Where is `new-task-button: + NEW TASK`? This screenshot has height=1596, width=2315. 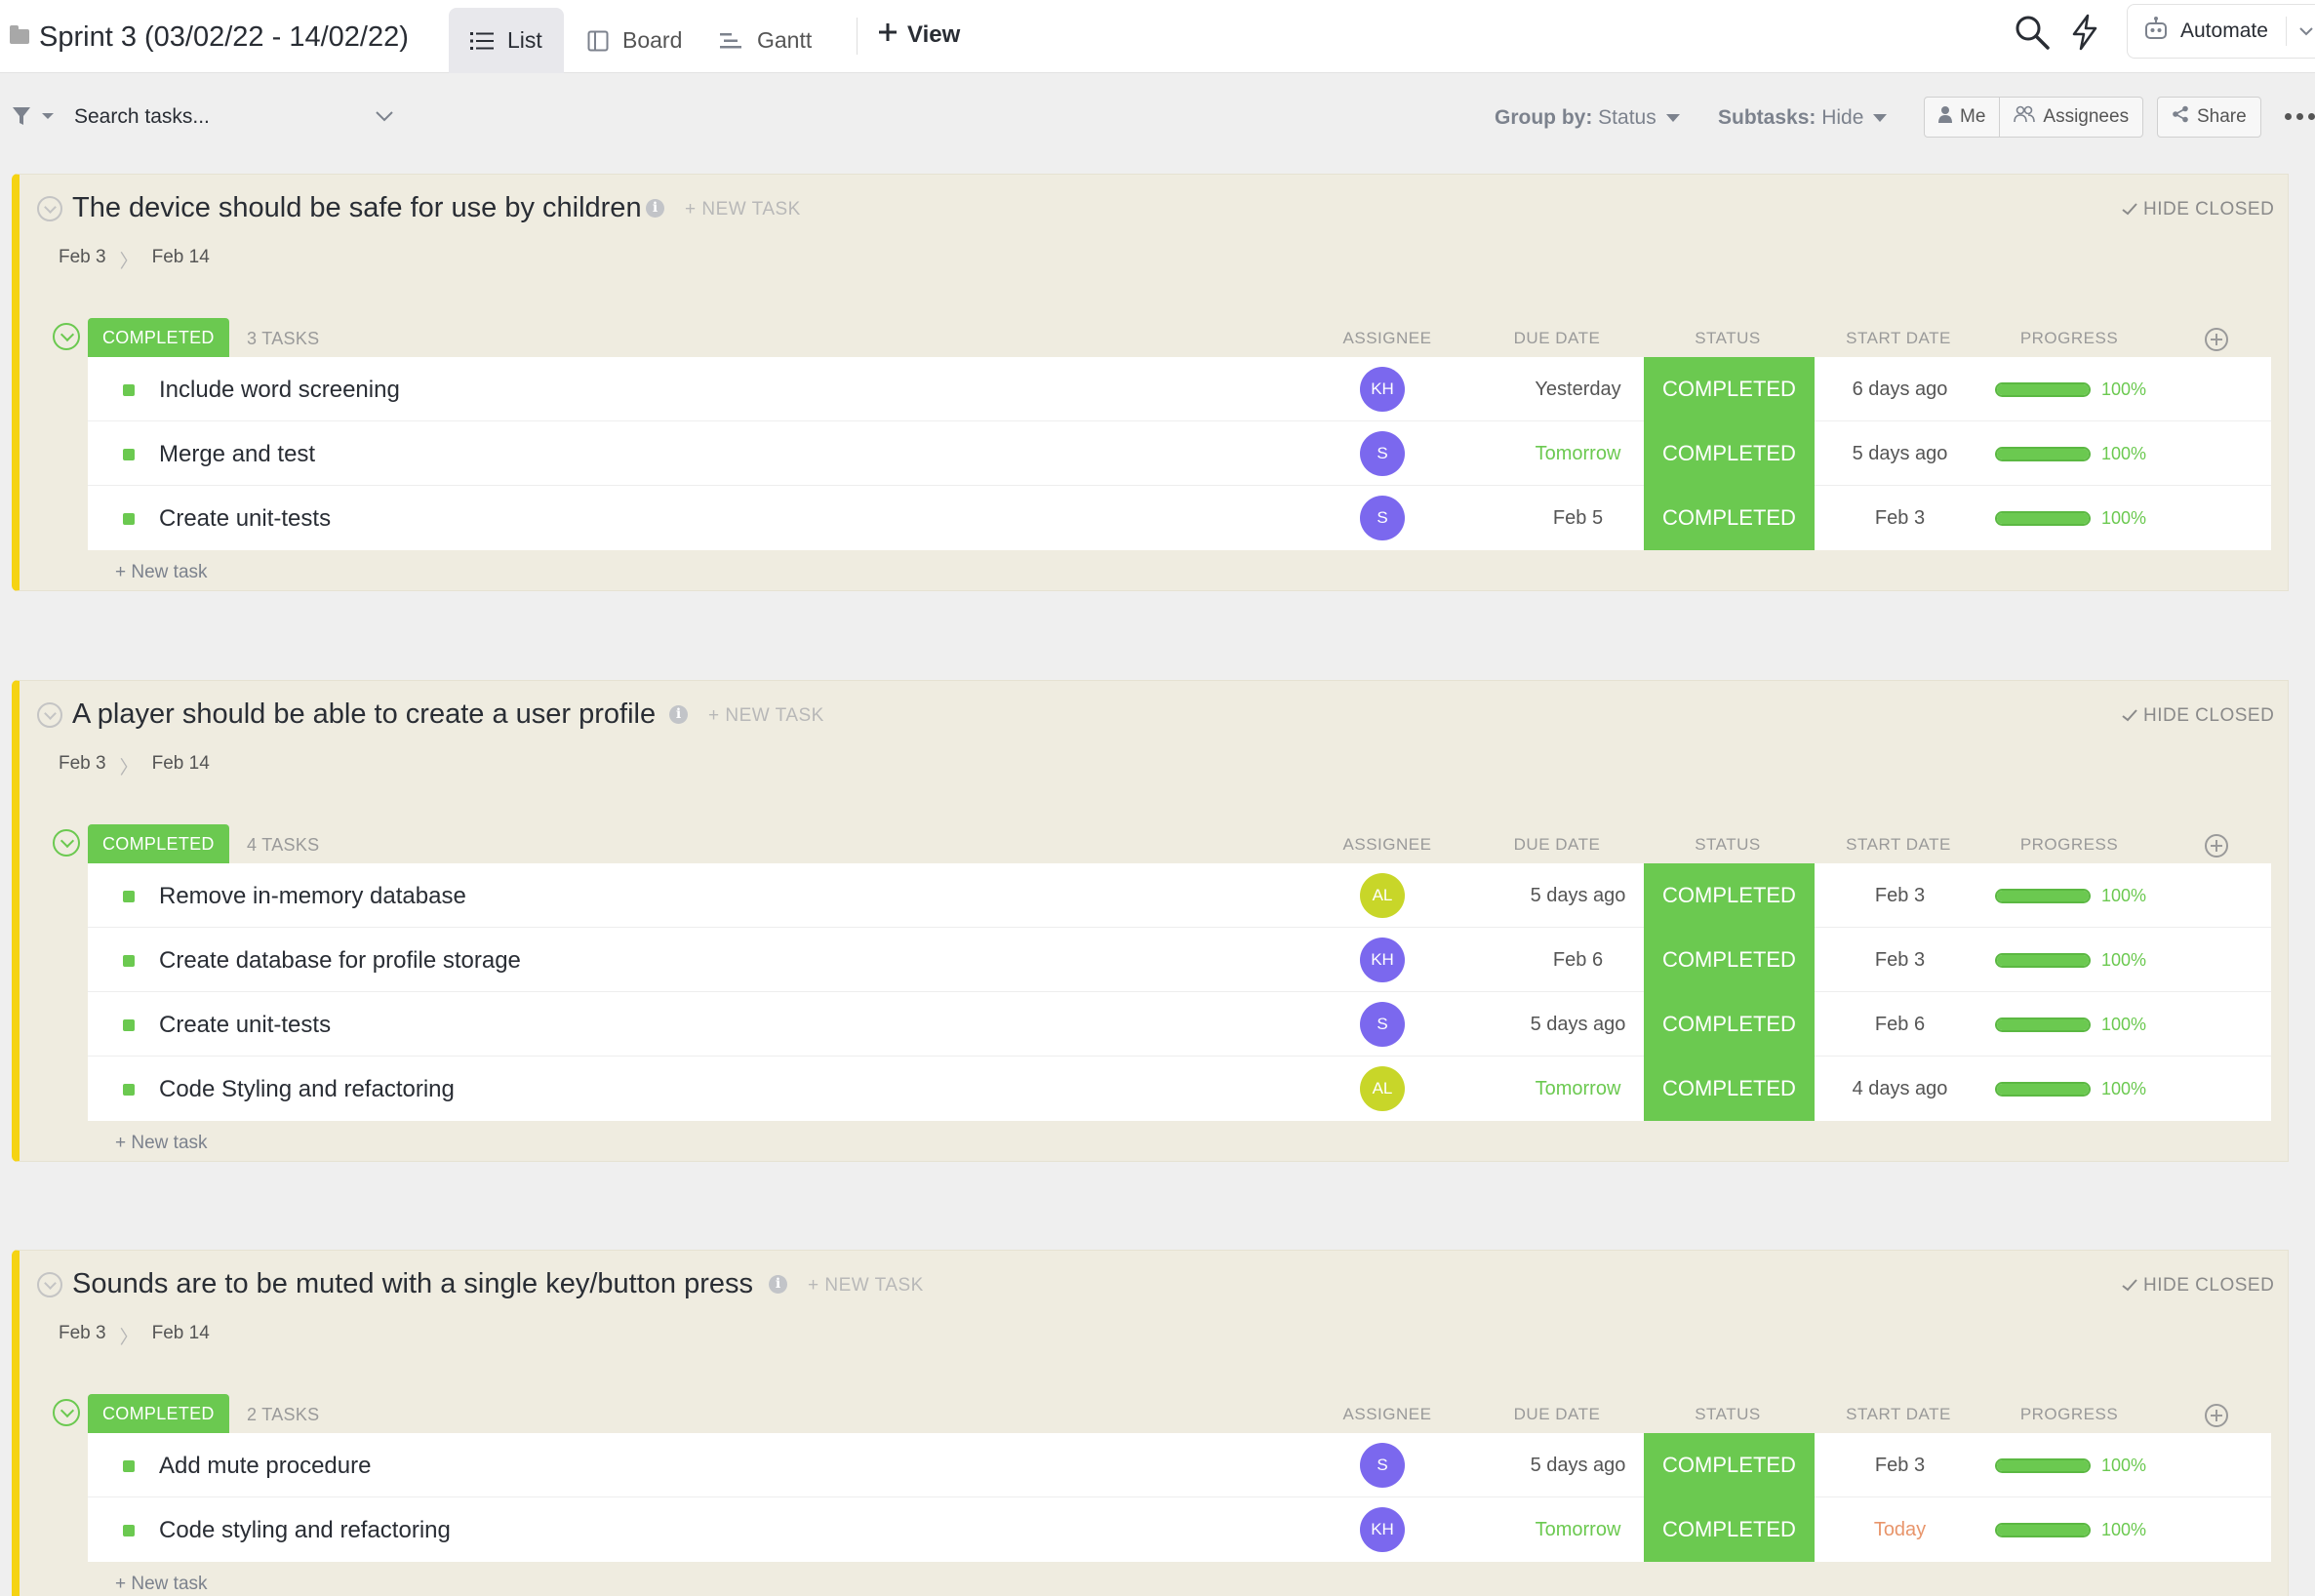 new-task-button: + NEW TASK is located at coordinates (743, 210).